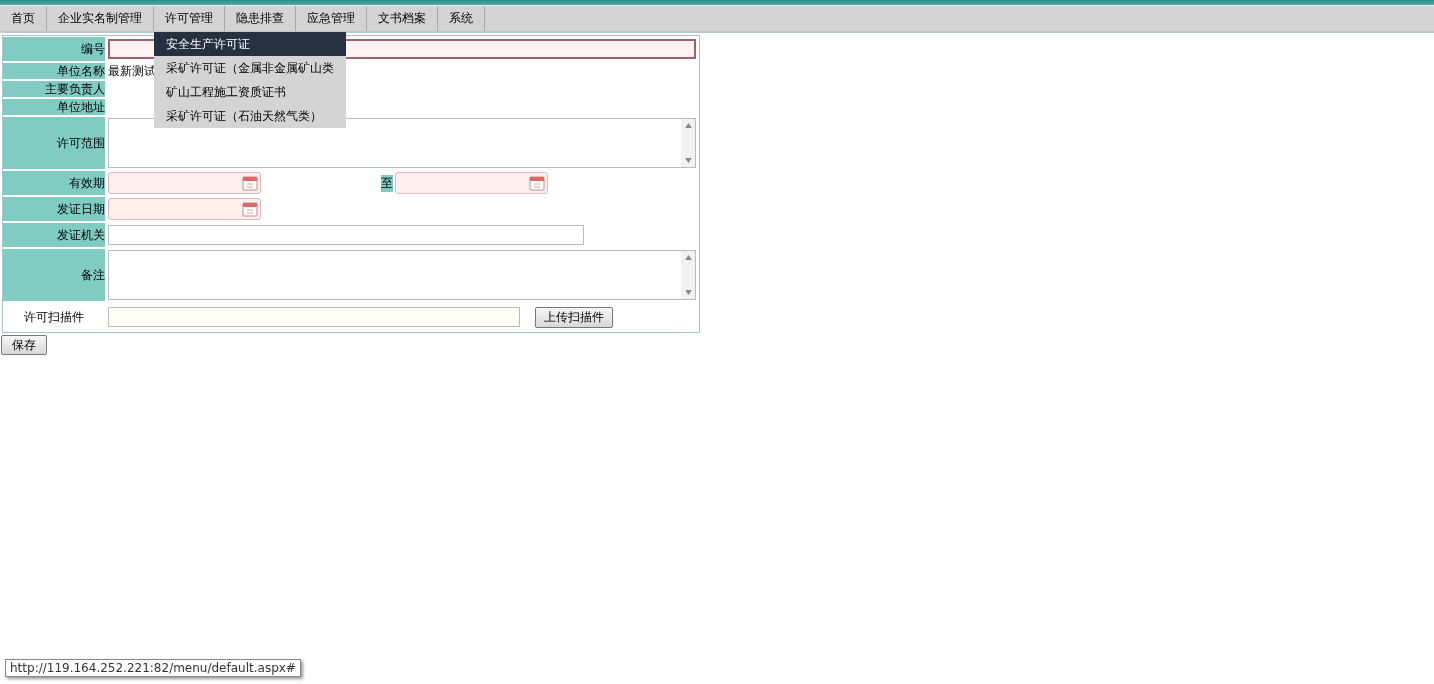 Image resolution: width=1434 pixels, height=684 pixels. Describe the element at coordinates (314, 317) in the screenshot. I see `file-path-field` at that location.